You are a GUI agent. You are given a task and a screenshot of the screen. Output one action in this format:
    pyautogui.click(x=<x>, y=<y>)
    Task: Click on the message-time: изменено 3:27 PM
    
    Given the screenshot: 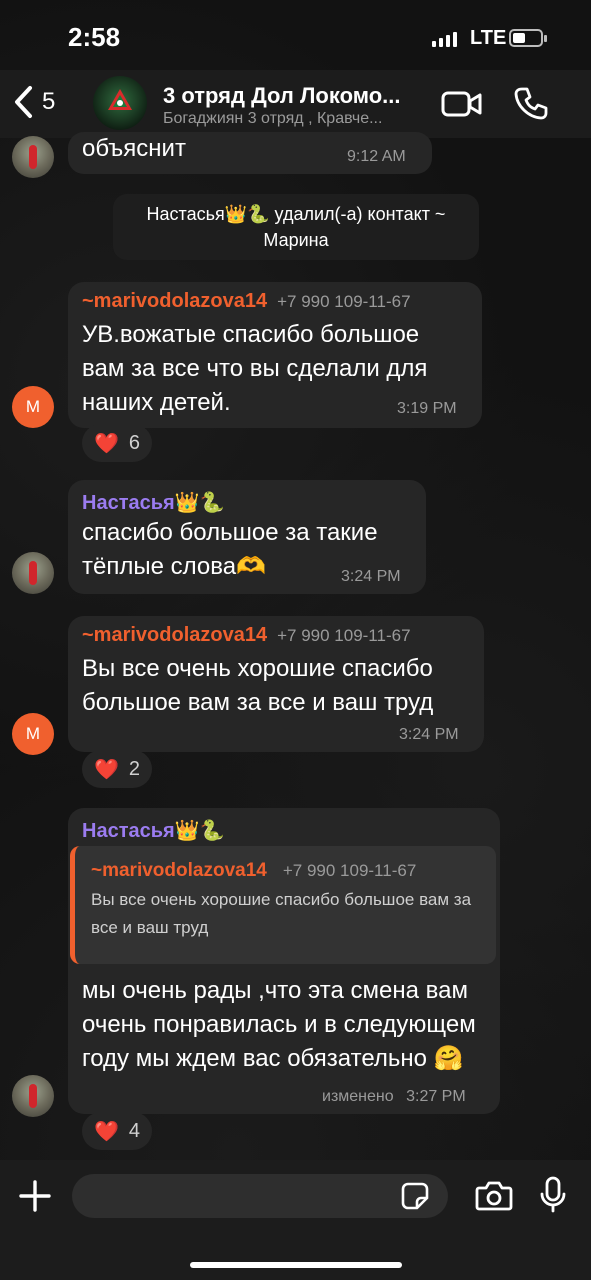 What is the action you would take?
    pyautogui.click(x=394, y=1097)
    